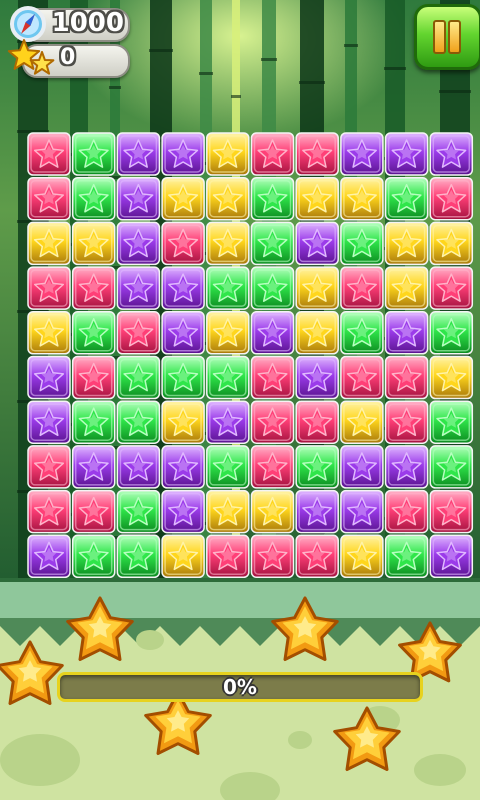 Image resolution: width=480 pixels, height=800 pixels. I want to click on progress-bar: 0%, so click(240, 687).